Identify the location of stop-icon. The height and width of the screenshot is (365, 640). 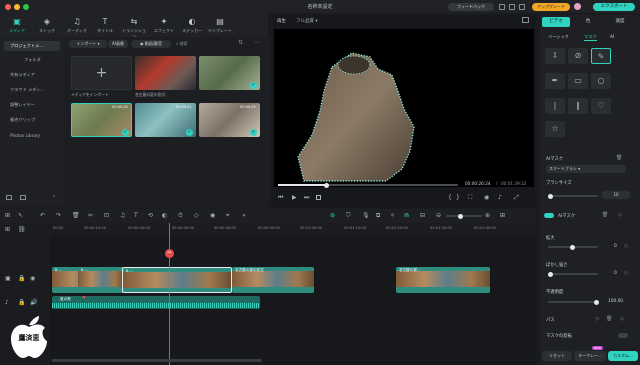
(318, 197).